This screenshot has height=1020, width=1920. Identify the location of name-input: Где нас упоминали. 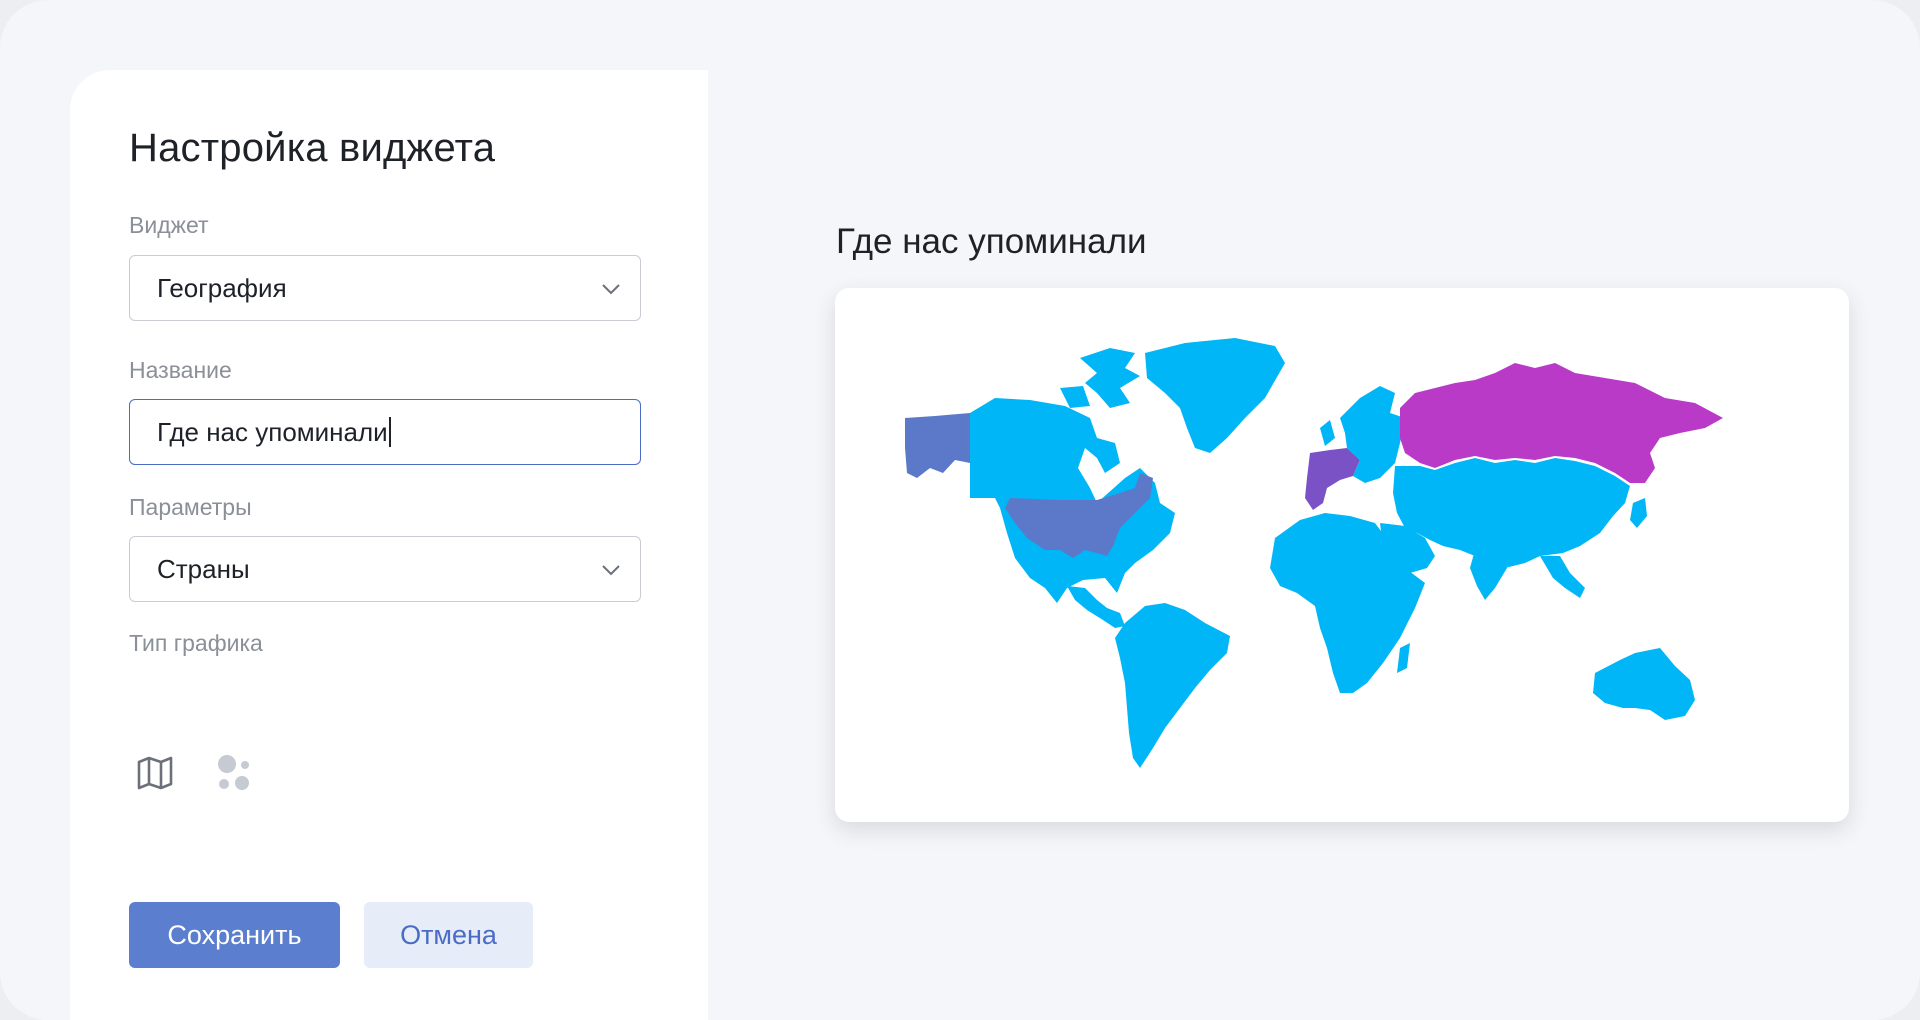
(385, 432).